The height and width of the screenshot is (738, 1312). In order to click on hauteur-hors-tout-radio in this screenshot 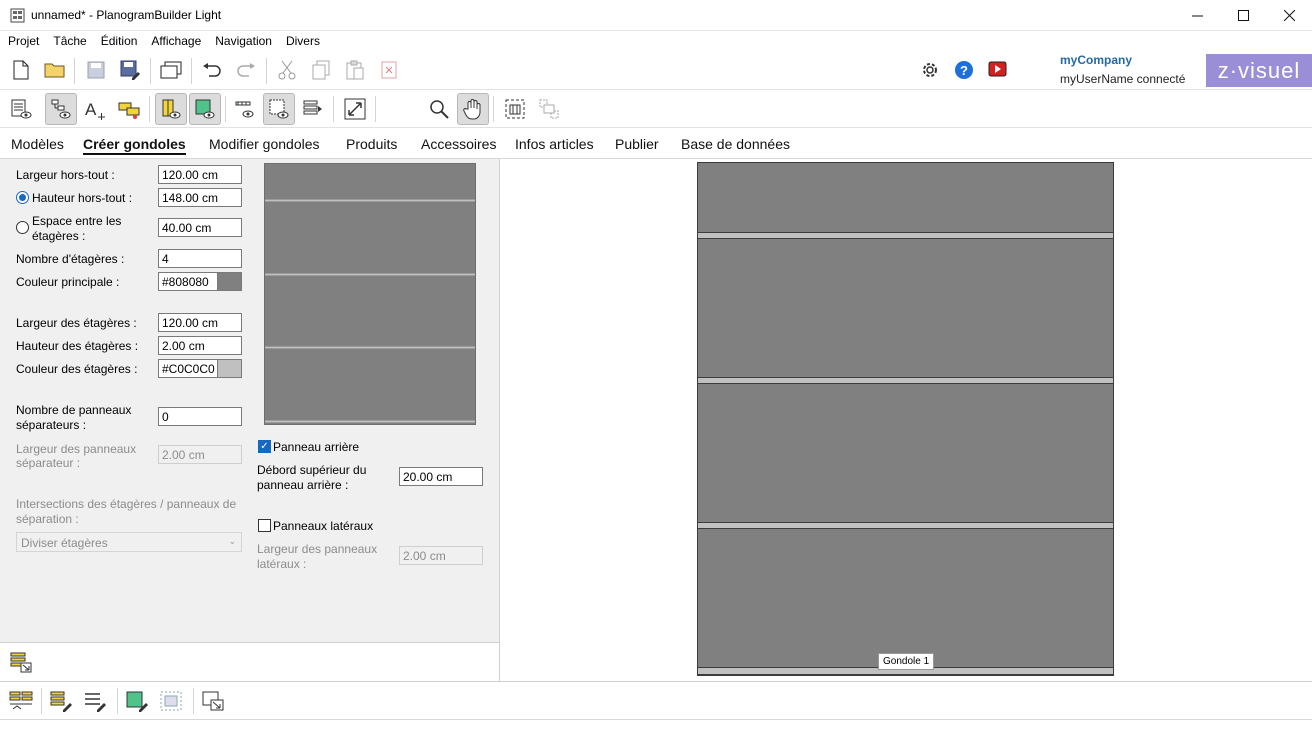, I will do `click(22, 197)`.